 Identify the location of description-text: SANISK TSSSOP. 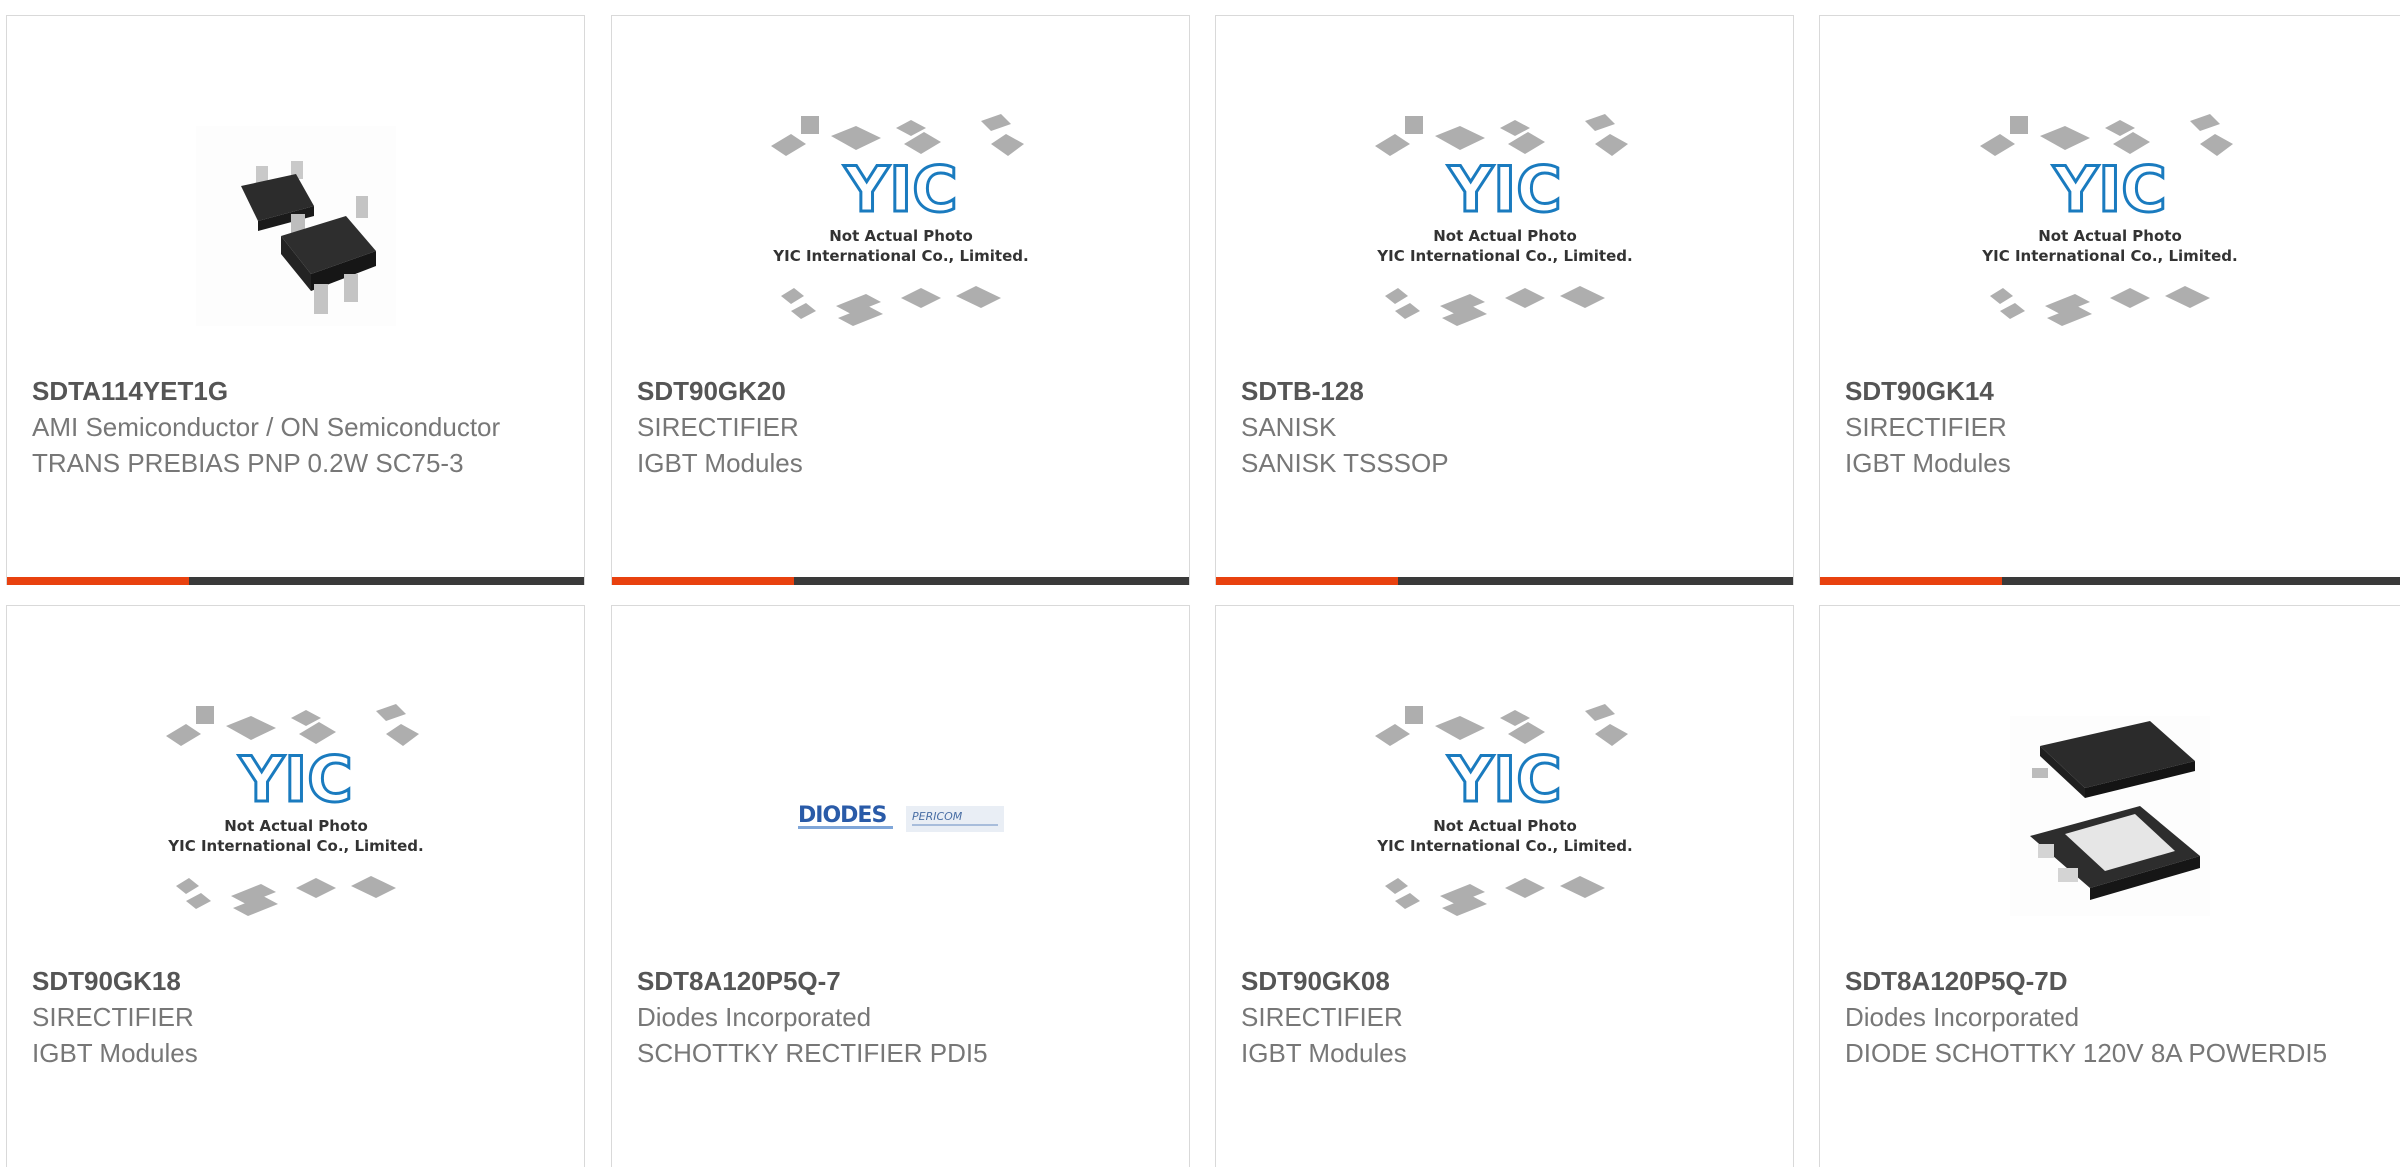
(1345, 463).